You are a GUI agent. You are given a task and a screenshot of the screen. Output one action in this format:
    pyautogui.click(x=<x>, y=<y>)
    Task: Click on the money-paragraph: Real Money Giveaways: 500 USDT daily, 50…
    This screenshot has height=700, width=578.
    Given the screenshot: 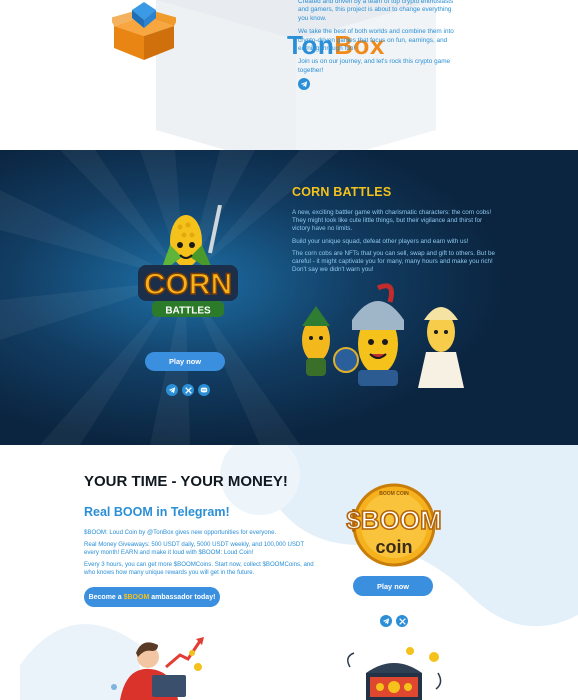 What is the action you would take?
    pyautogui.click(x=194, y=548)
    